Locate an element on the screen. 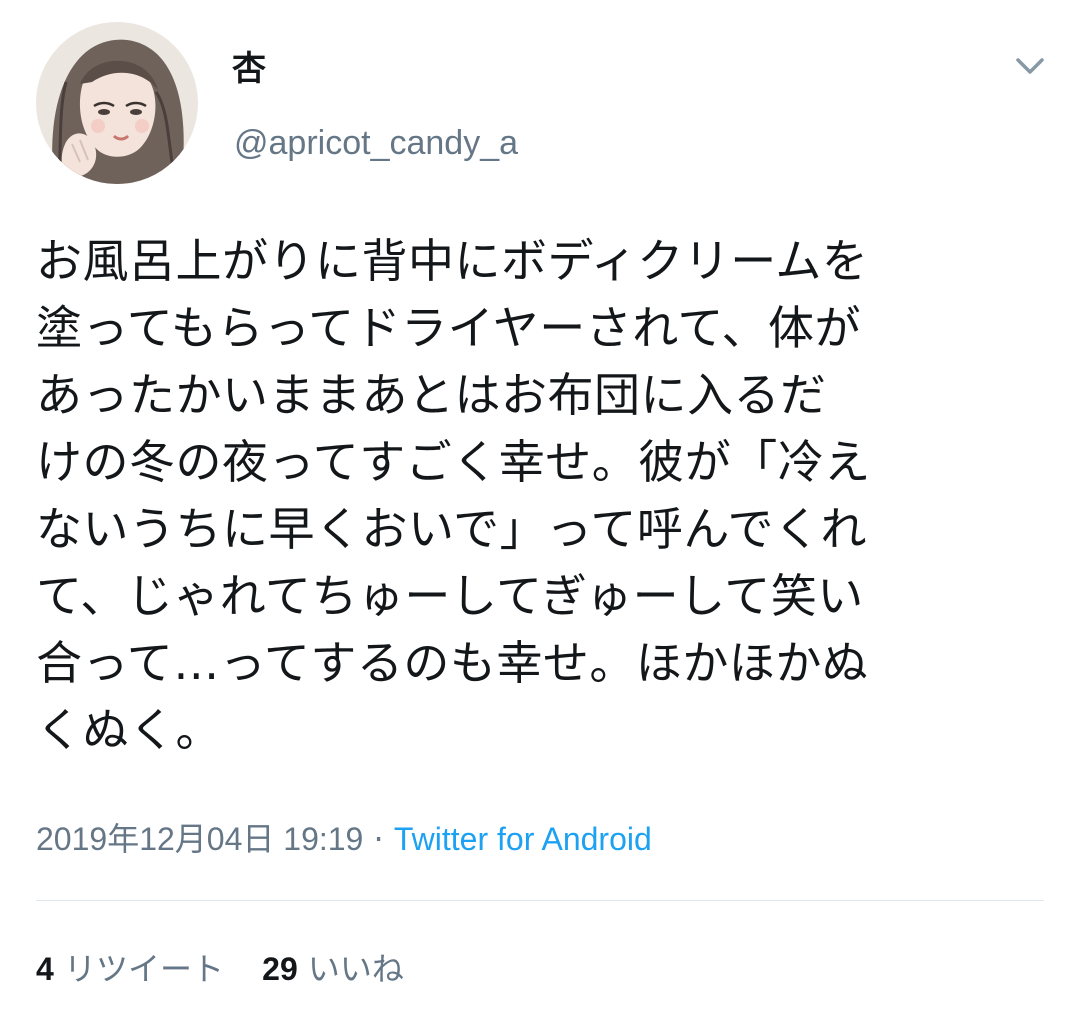 The width and height of the screenshot is (1080, 1026). divider is located at coordinates (540, 900).